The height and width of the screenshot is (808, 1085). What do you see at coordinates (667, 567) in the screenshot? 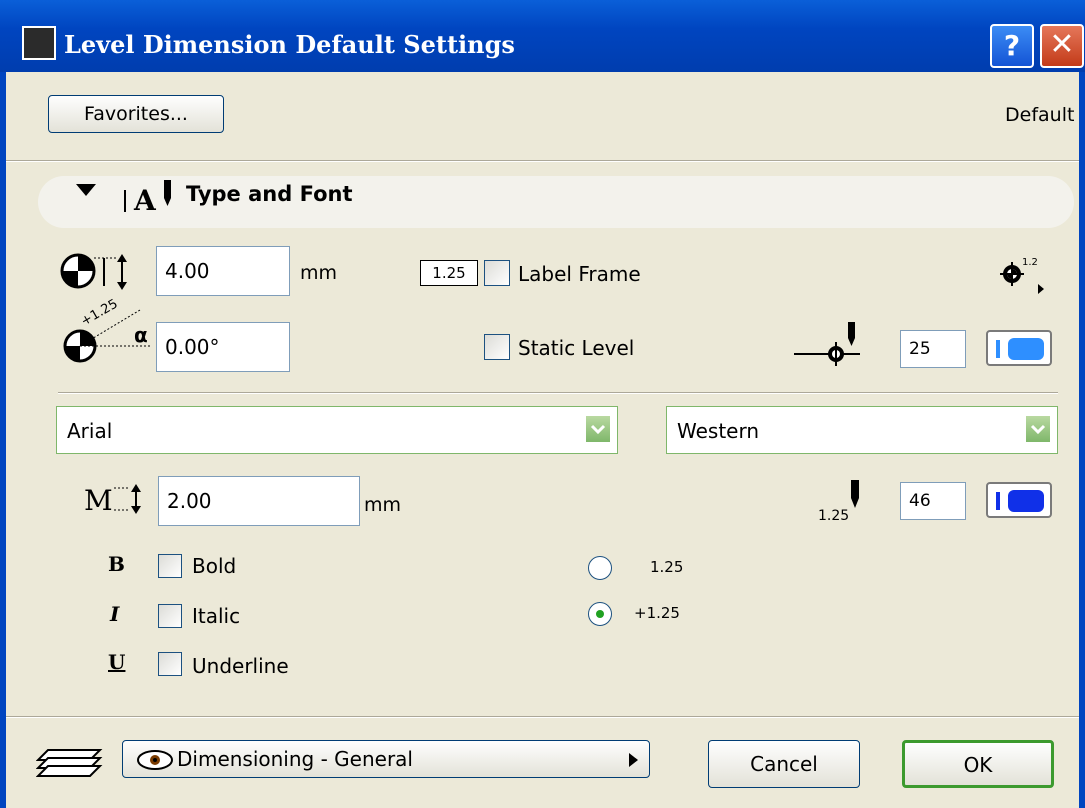
I see `format-option-1: 1.25` at bounding box center [667, 567].